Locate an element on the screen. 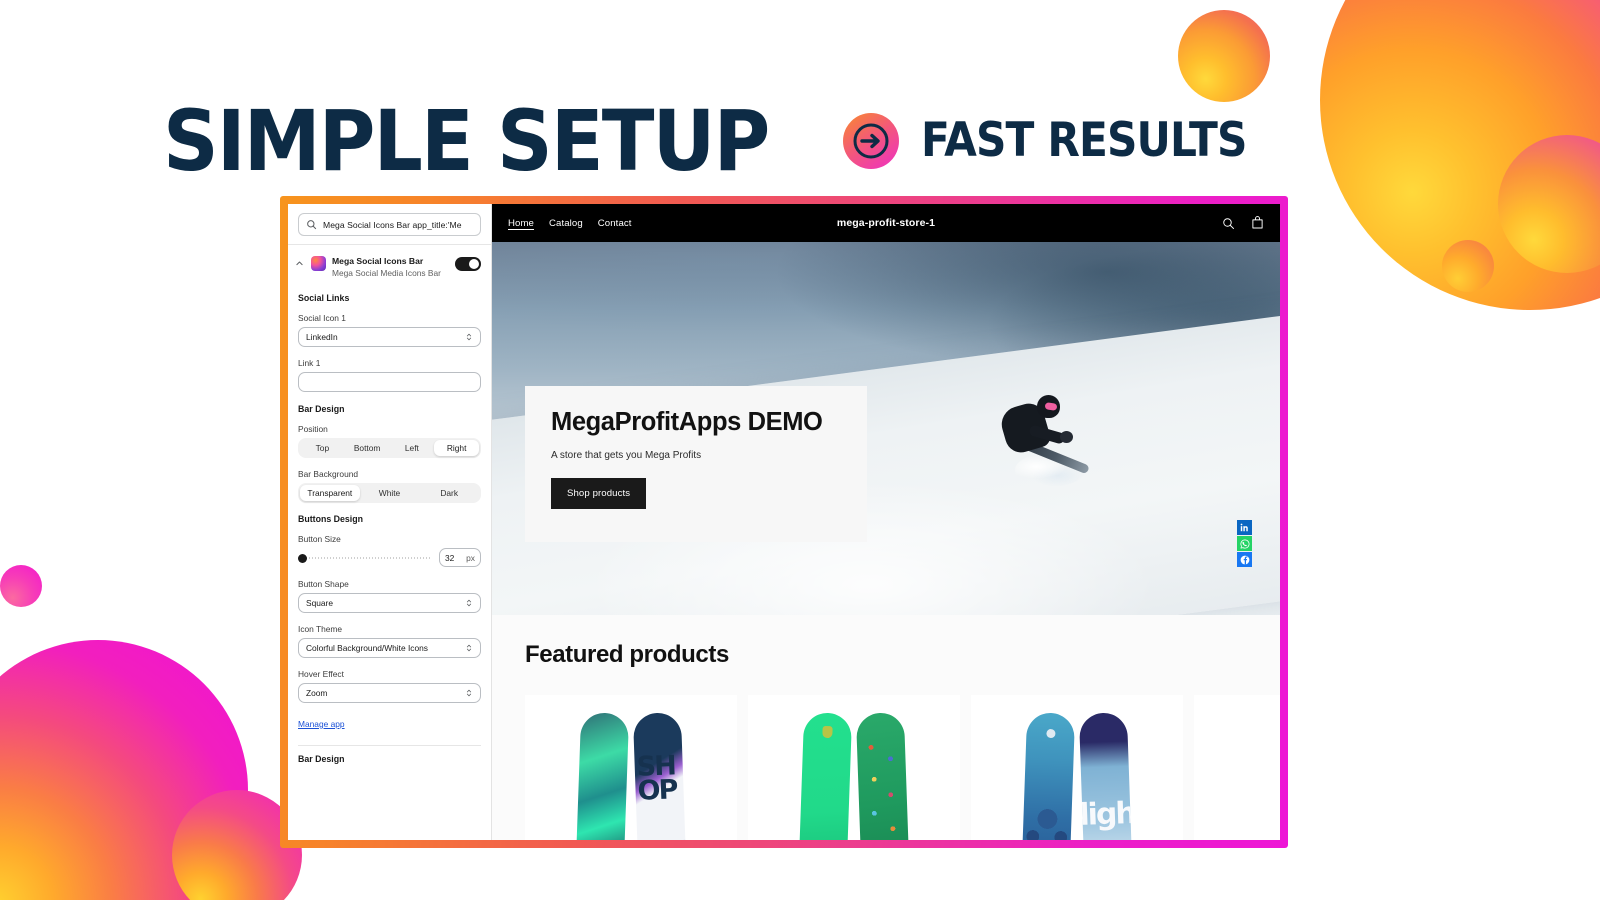 The image size is (1600, 900). icon-theme-value: Colorful Background/White Icons is located at coordinates (367, 648).